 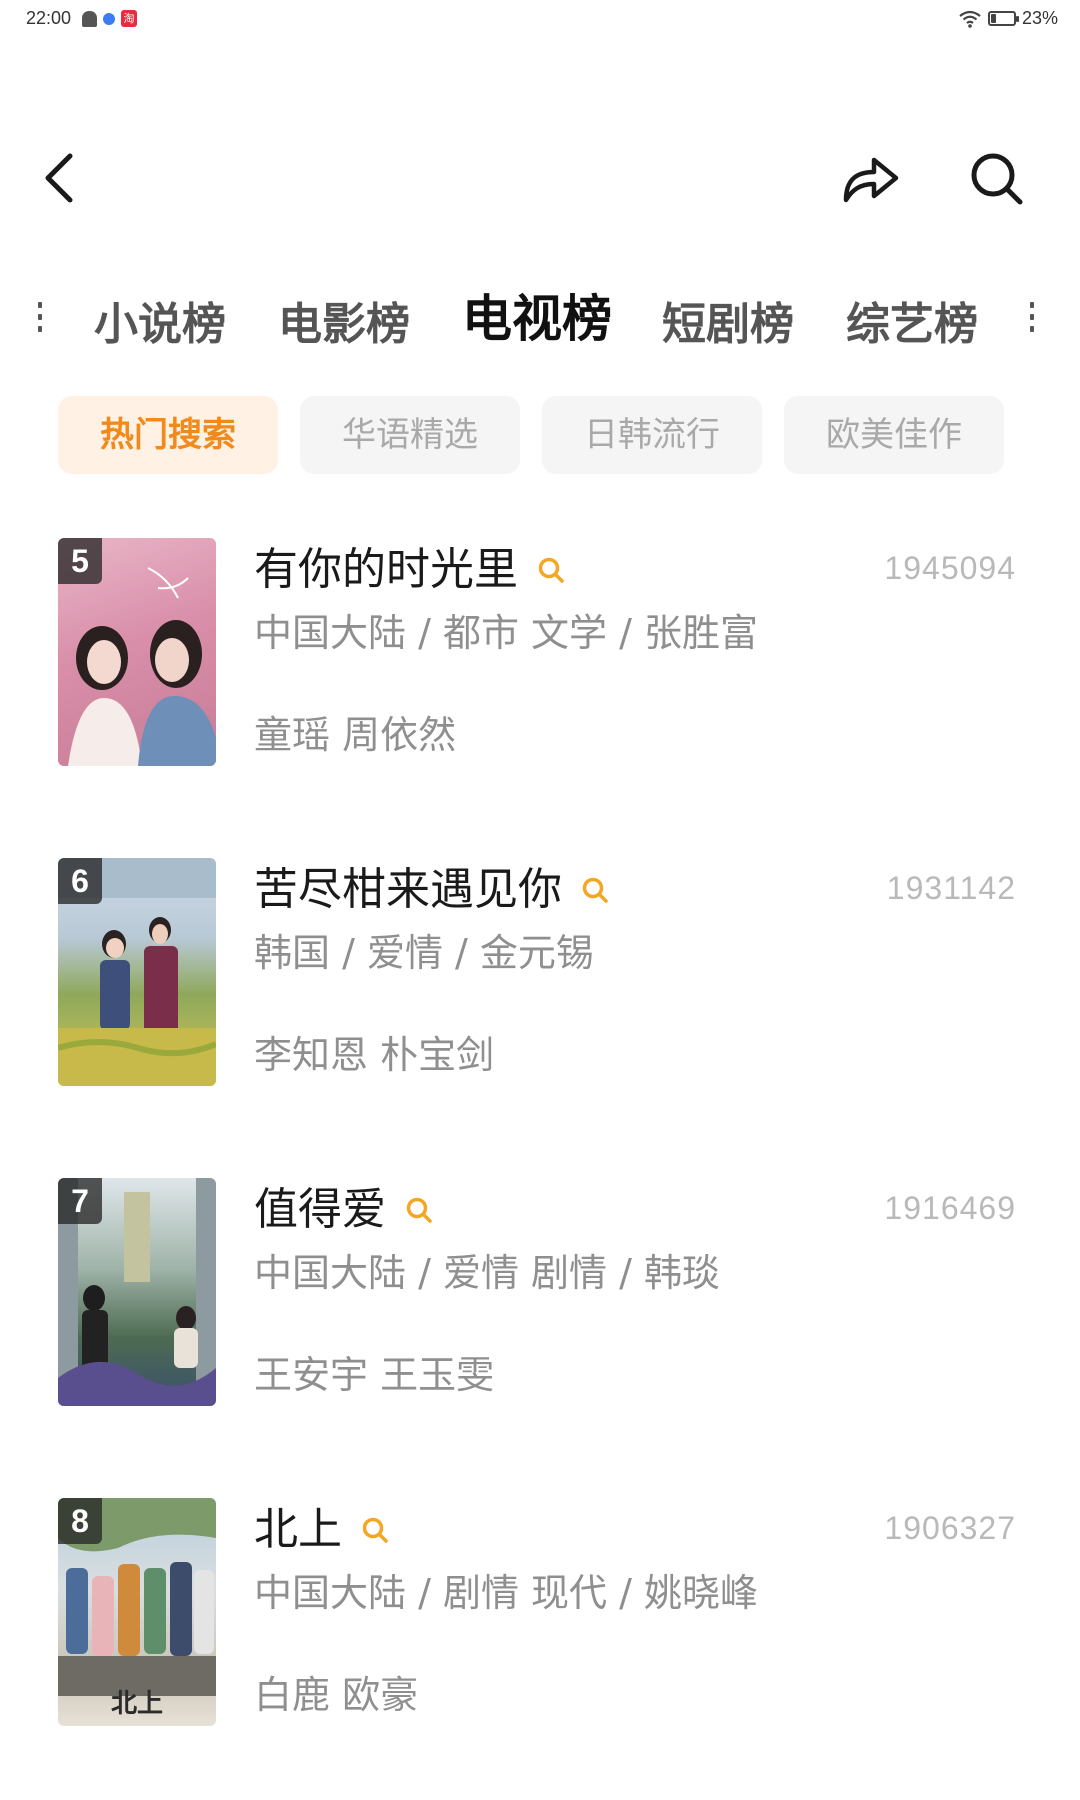 I want to click on title-row: 有你的时光里, so click(x=410, y=570).